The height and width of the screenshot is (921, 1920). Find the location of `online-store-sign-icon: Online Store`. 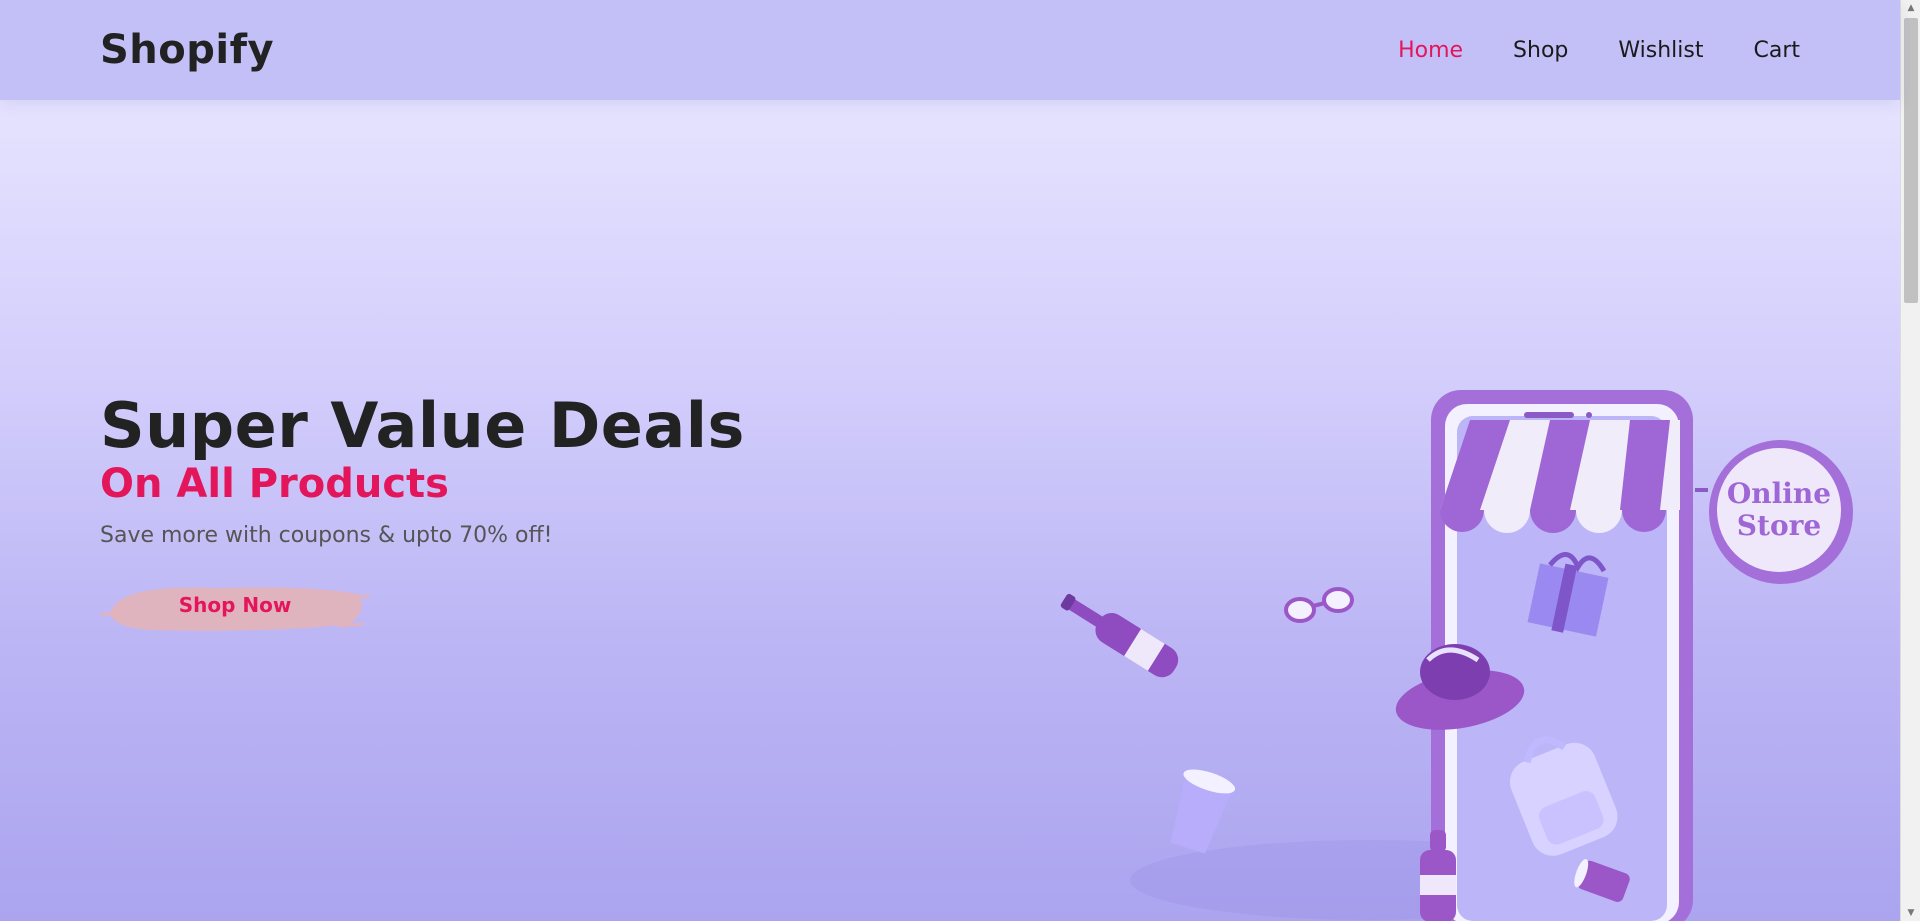

online-store-sign-icon: Online Store is located at coordinates (1774, 512).